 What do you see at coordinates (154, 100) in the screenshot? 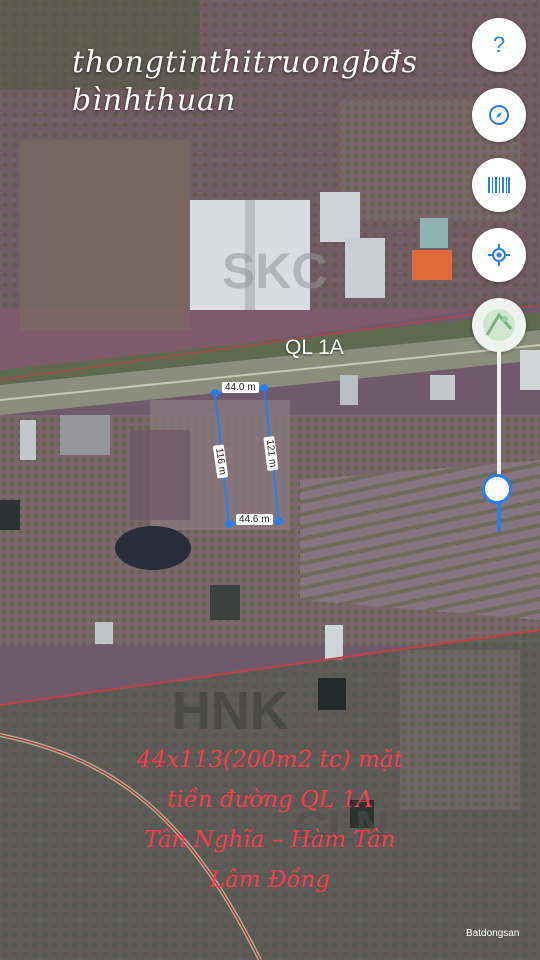
I see `title-line-2: bìnhthuan` at bounding box center [154, 100].